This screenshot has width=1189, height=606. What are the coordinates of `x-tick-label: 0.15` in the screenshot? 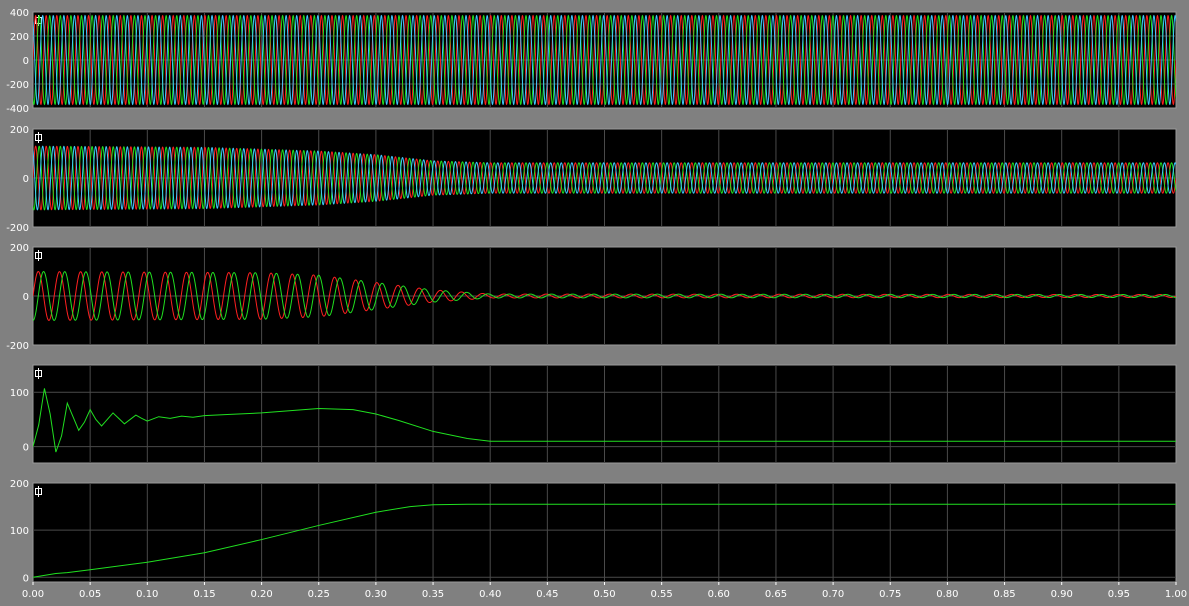 It's located at (204, 594).